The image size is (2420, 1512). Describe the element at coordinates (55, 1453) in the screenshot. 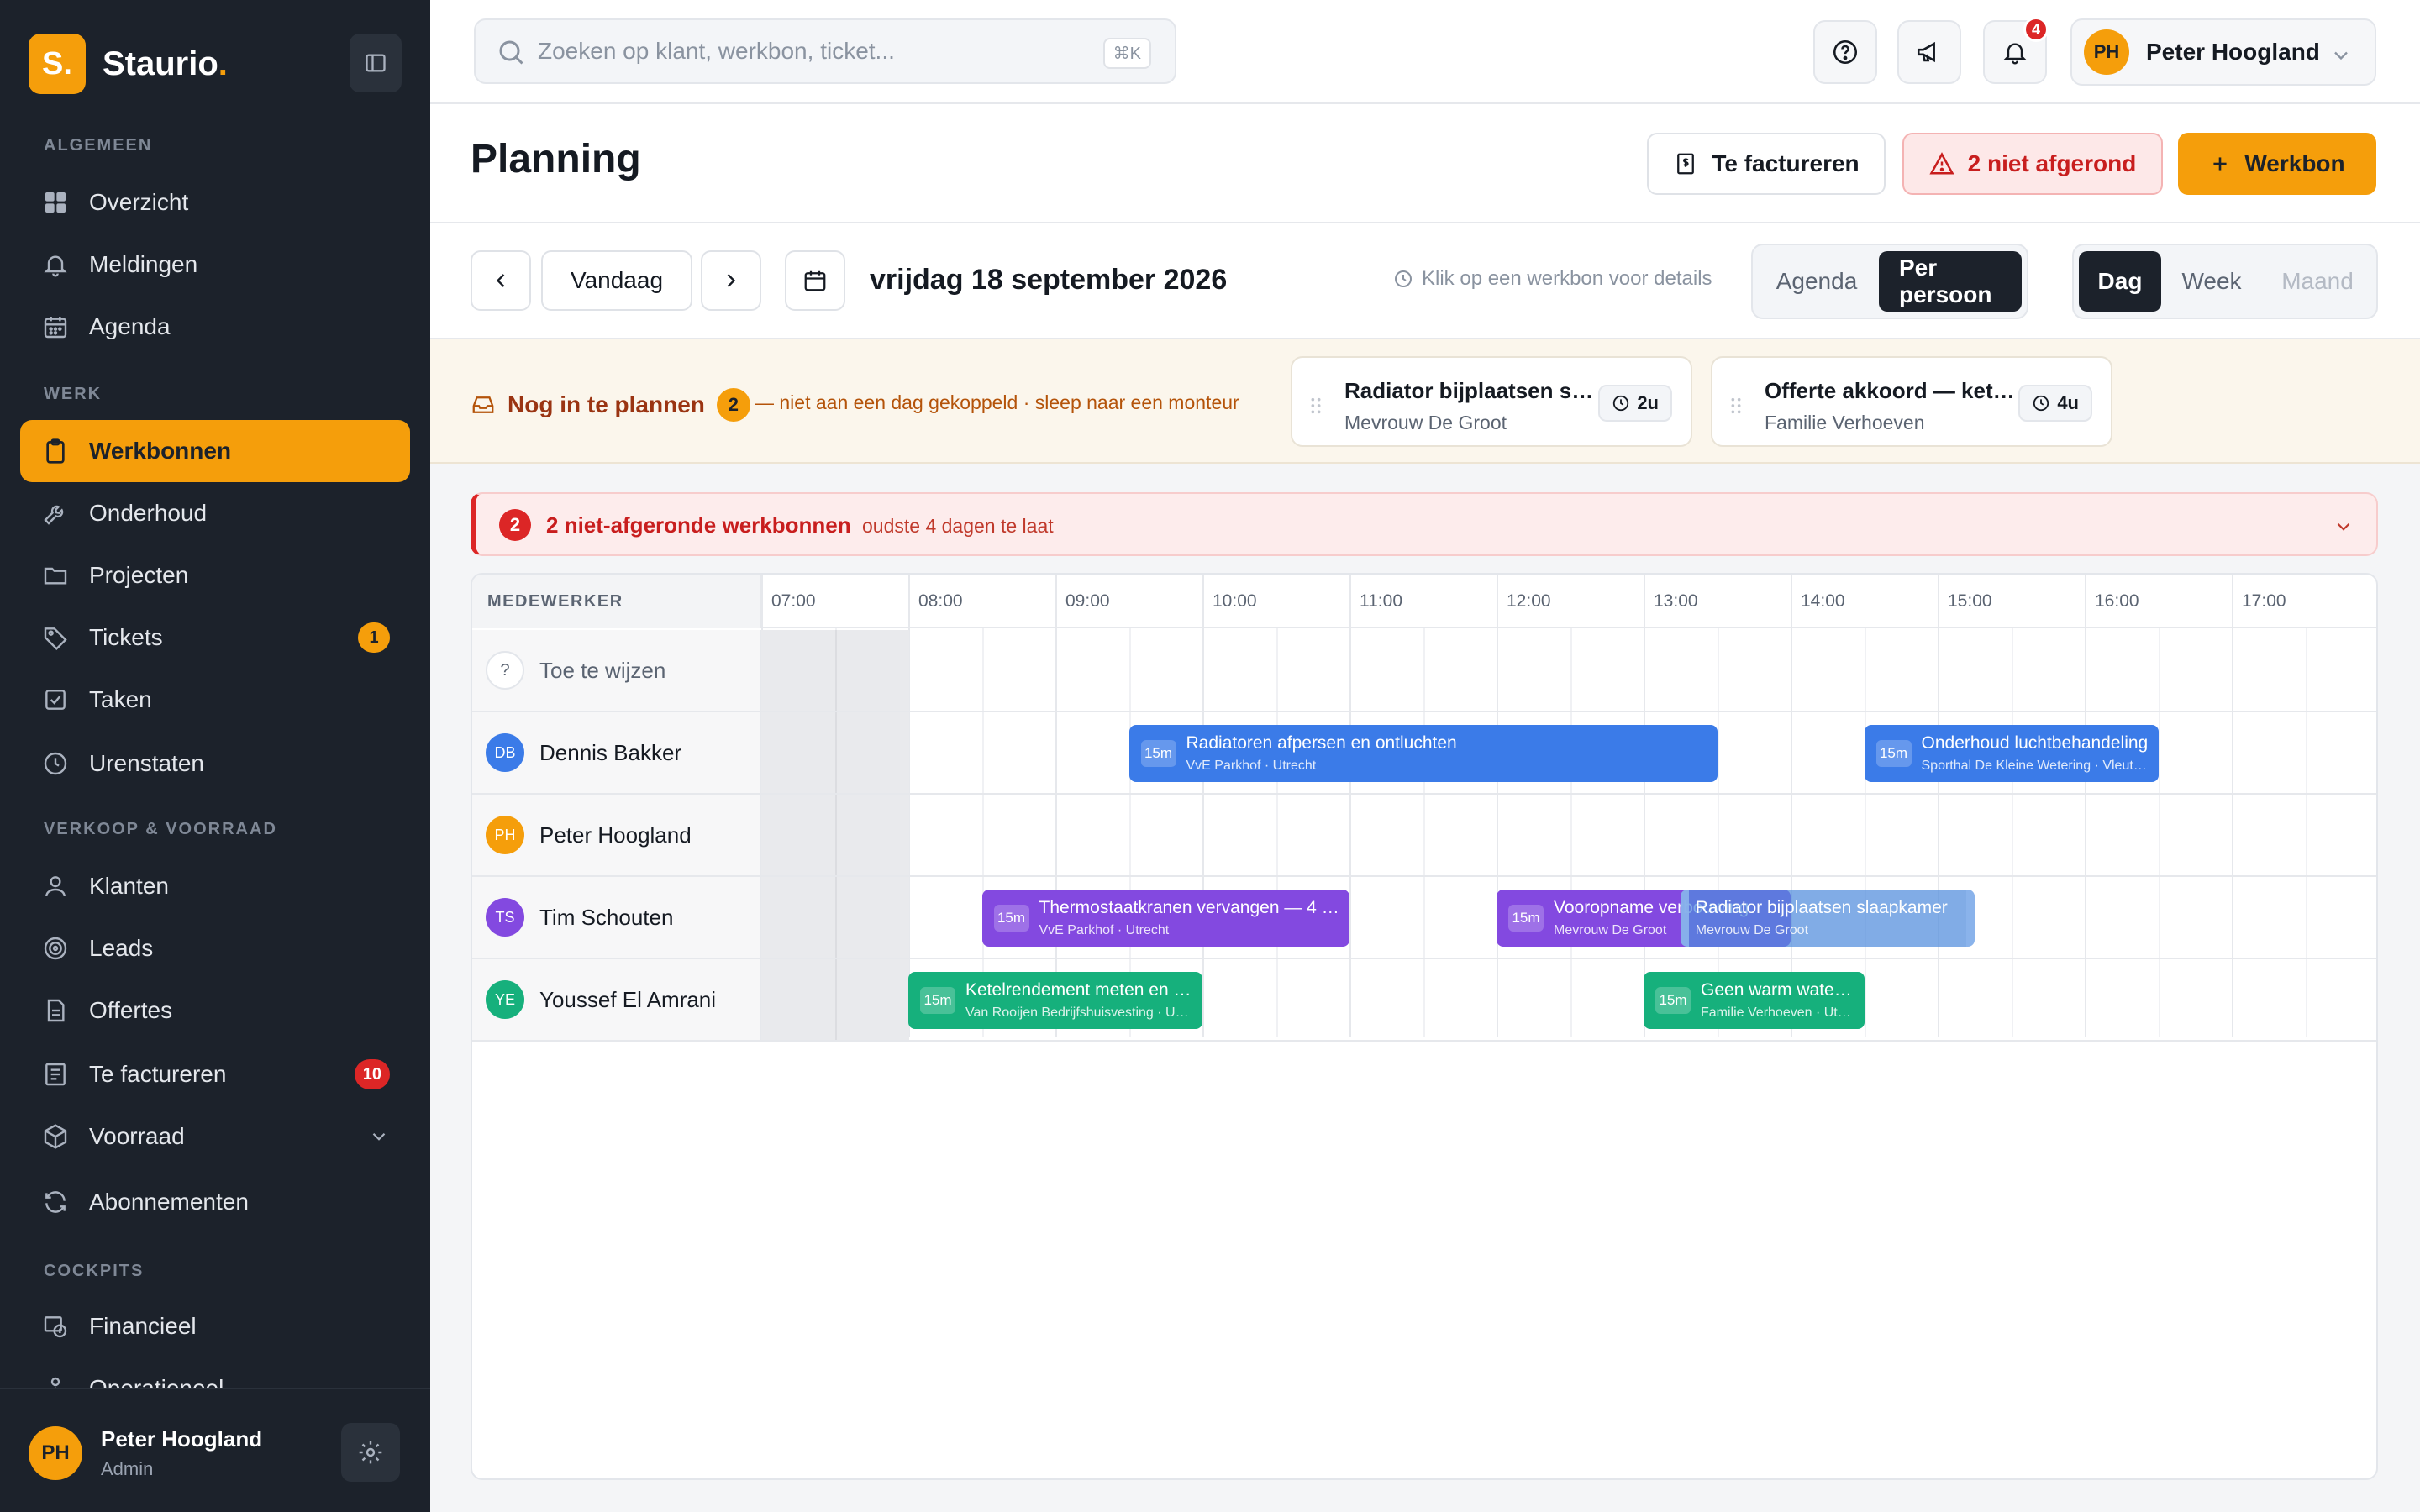

I see `avatar: PH` at that location.